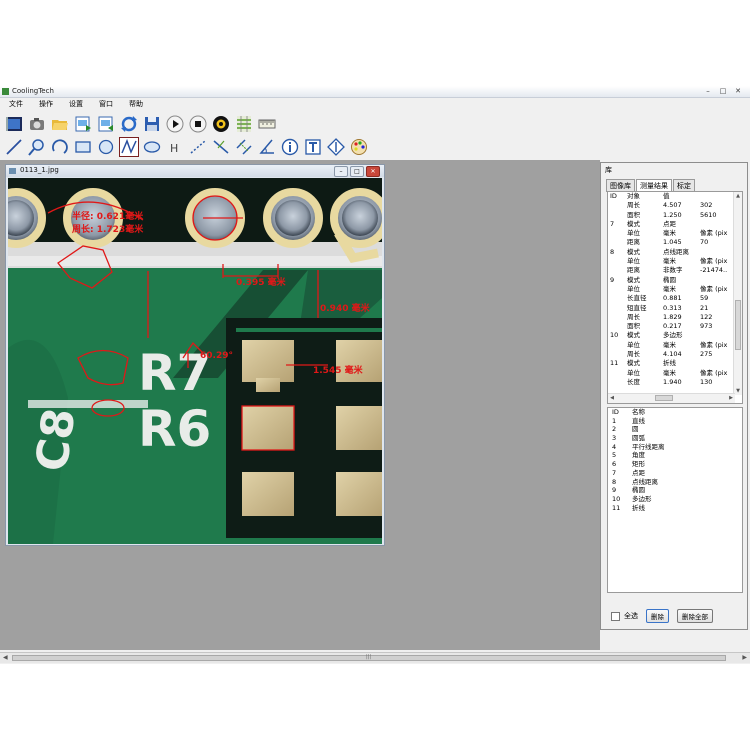 The image size is (750, 750). I want to click on list-item: 4 平行线距离, so click(675, 447).